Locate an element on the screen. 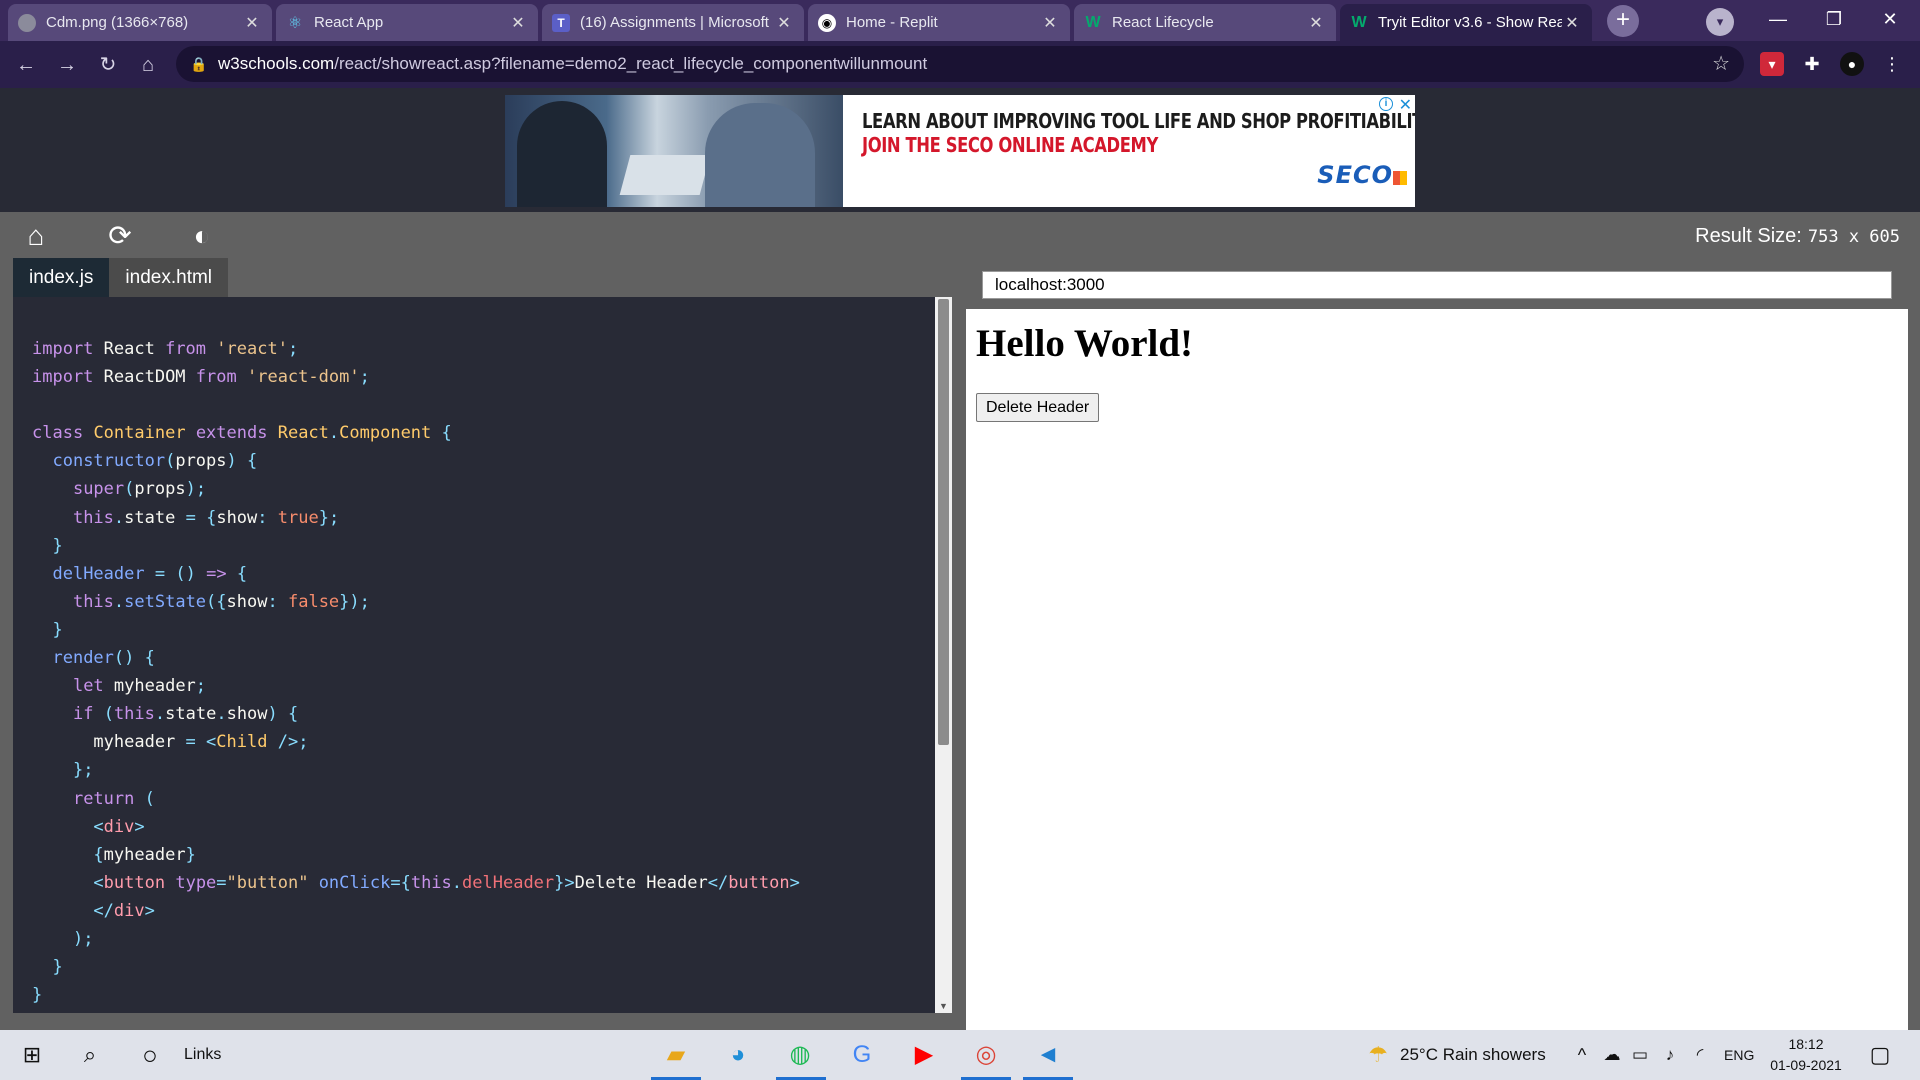 Image resolution: width=1920 pixels, height=1080 pixels. file-tabs: index.js index.html is located at coordinates (121, 277).